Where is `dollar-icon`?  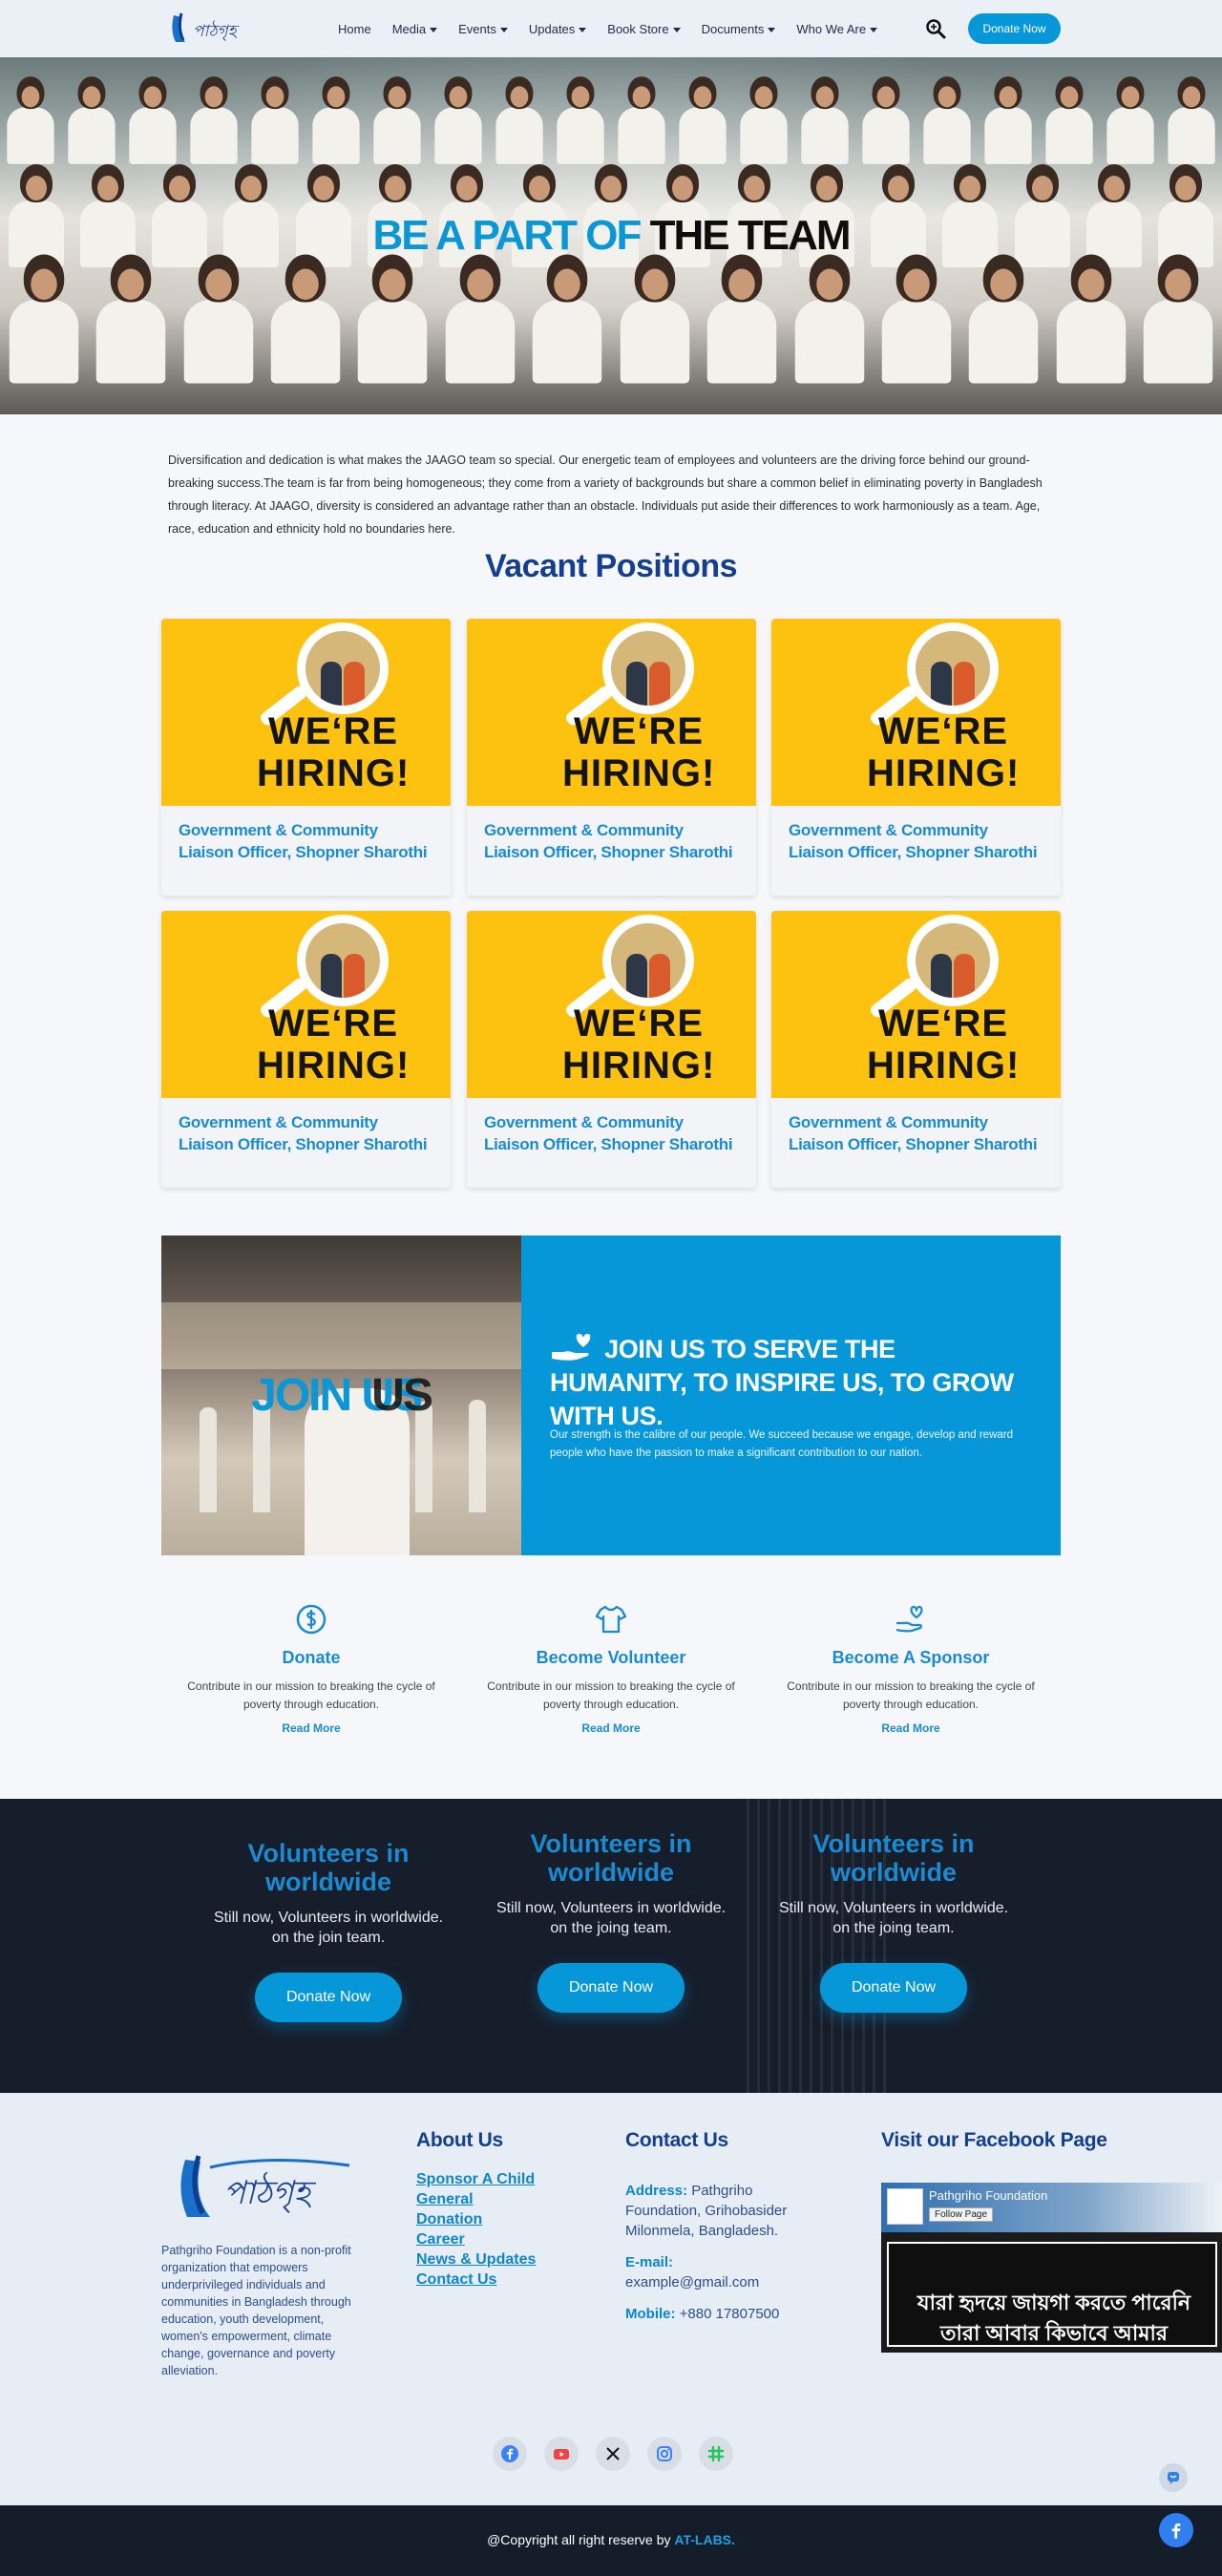
dollar-icon is located at coordinates (311, 1619).